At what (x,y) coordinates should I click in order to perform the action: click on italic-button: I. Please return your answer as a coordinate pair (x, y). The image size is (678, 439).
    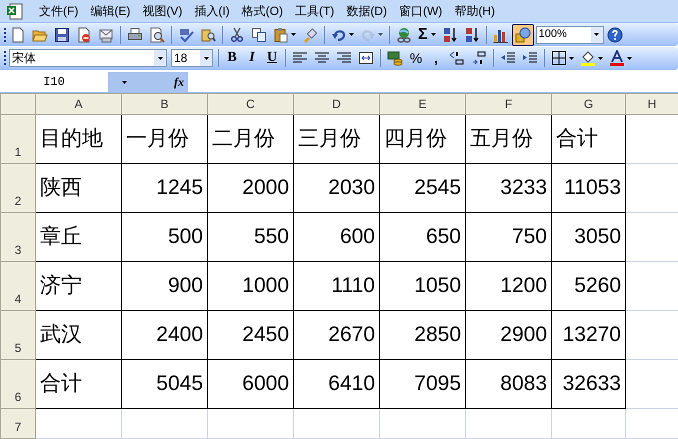
    Looking at the image, I should click on (252, 58).